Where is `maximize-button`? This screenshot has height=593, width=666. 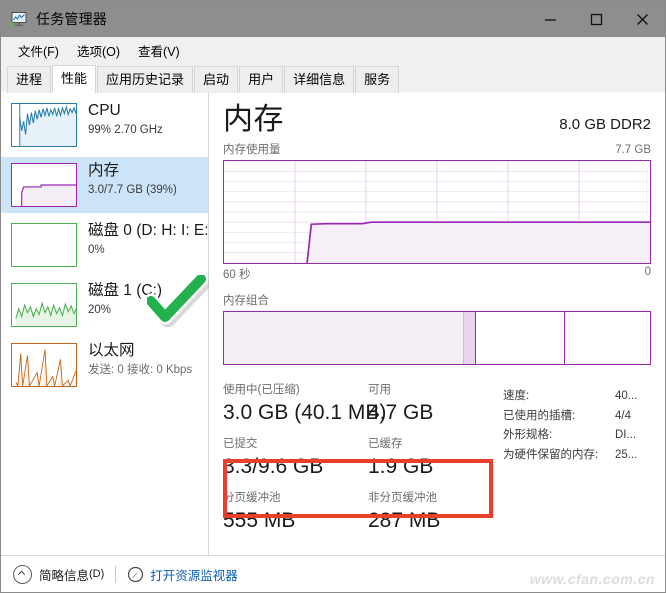 maximize-button is located at coordinates (596, 19).